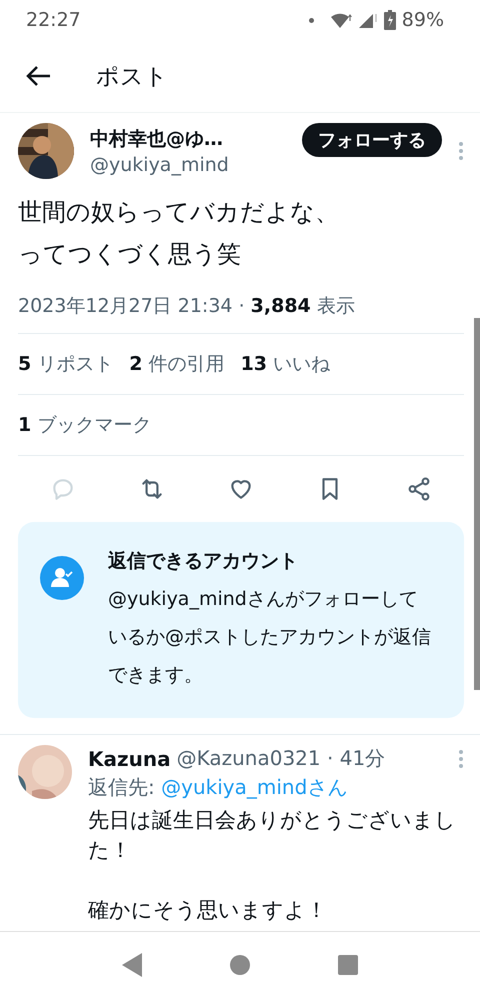 This screenshot has width=480, height=997. What do you see at coordinates (372, 140) in the screenshot?
I see `follow-button: フォローする` at bounding box center [372, 140].